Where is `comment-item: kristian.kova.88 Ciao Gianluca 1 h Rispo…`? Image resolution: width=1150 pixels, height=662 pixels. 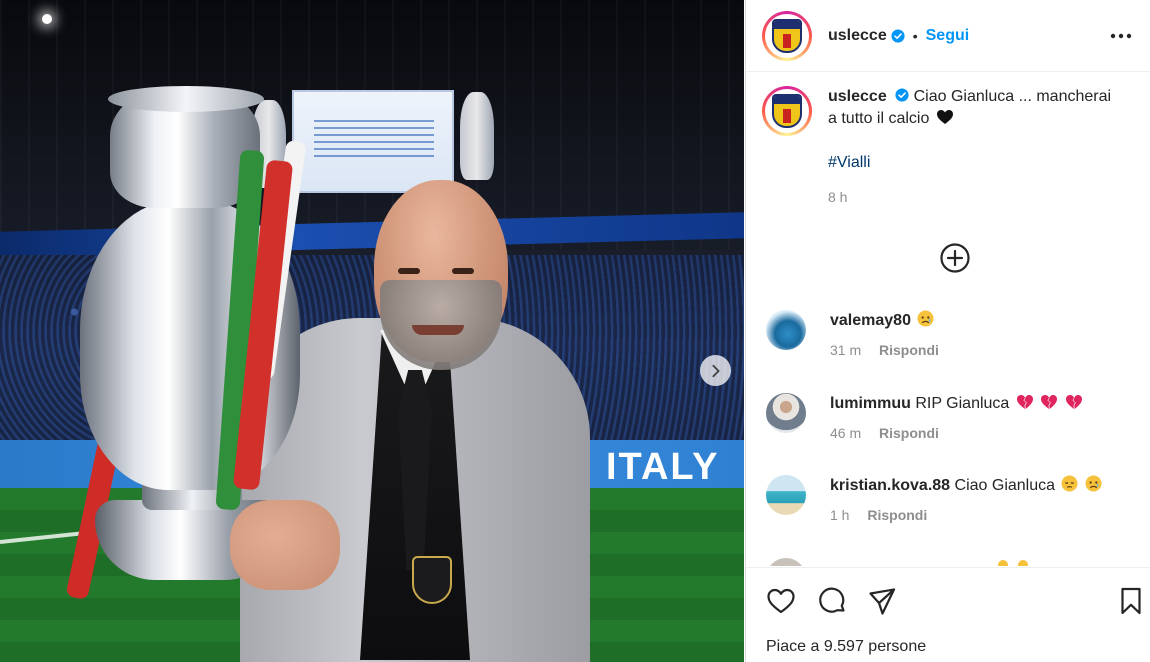 comment-item: kristian.kova.88 Ciao Gianluca 1 h Rispo… is located at coordinates (956, 499).